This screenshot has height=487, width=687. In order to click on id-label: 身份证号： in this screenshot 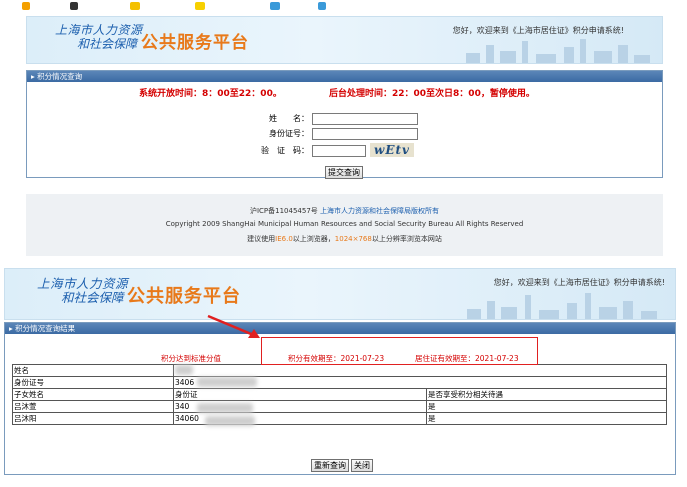, I will do `click(289, 133)`.